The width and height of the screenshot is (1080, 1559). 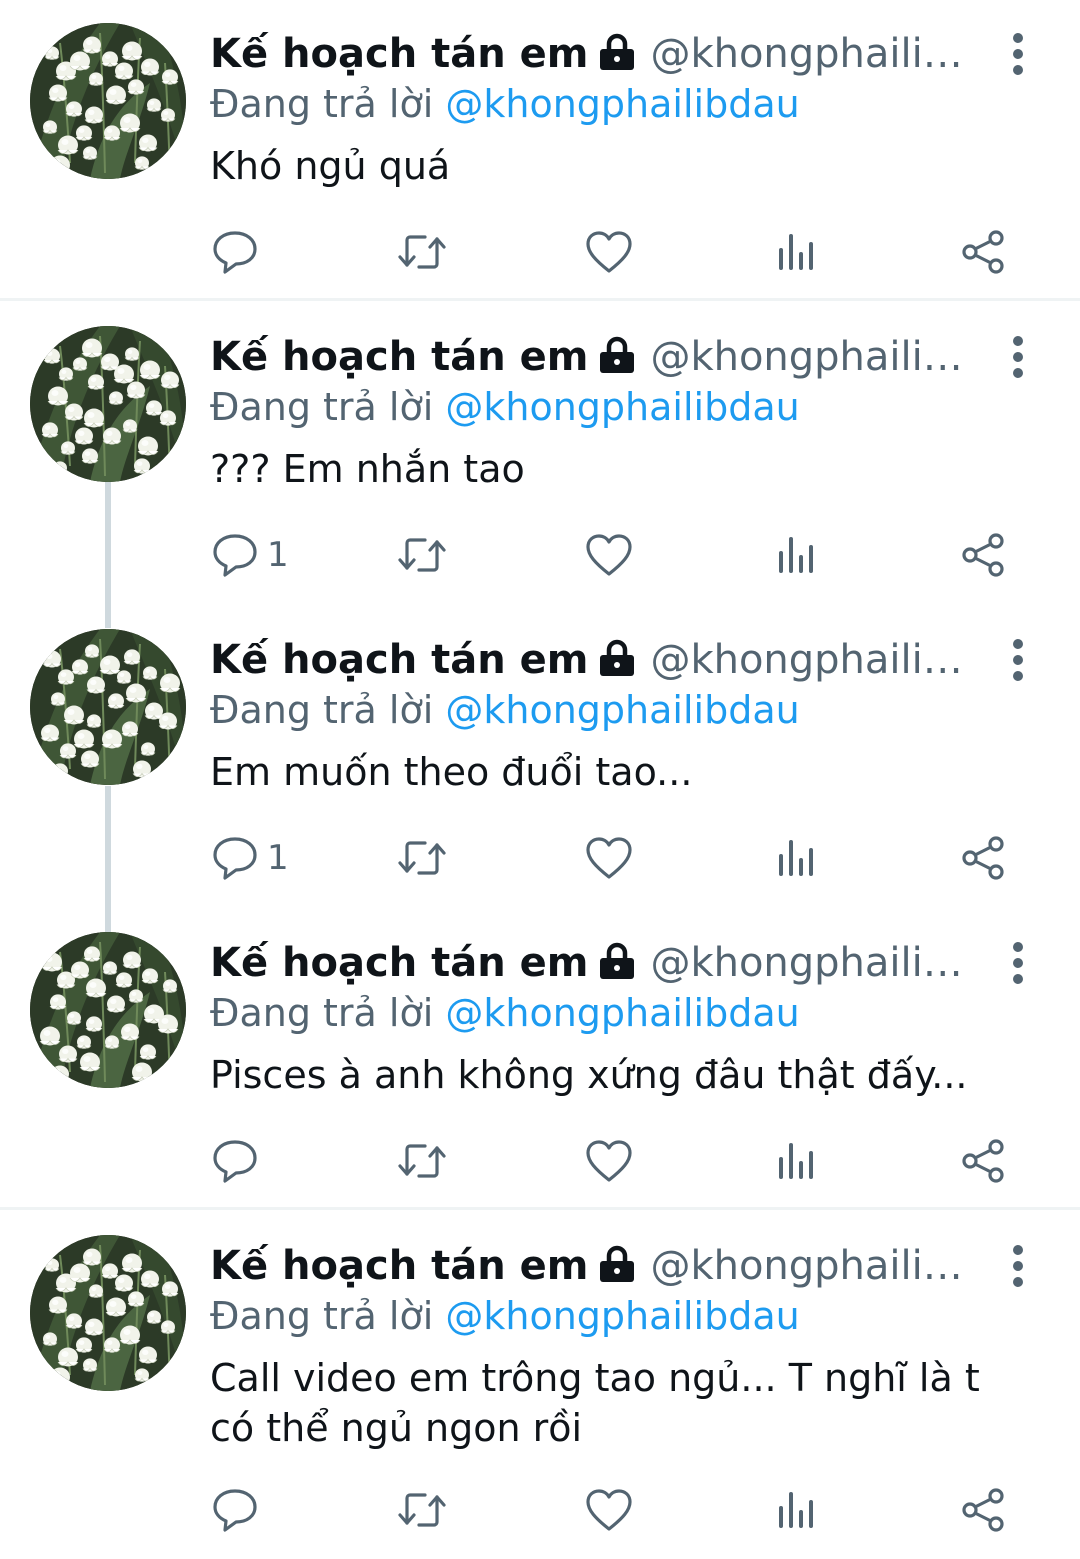 I want to click on reply-count: 1, so click(x=278, y=858).